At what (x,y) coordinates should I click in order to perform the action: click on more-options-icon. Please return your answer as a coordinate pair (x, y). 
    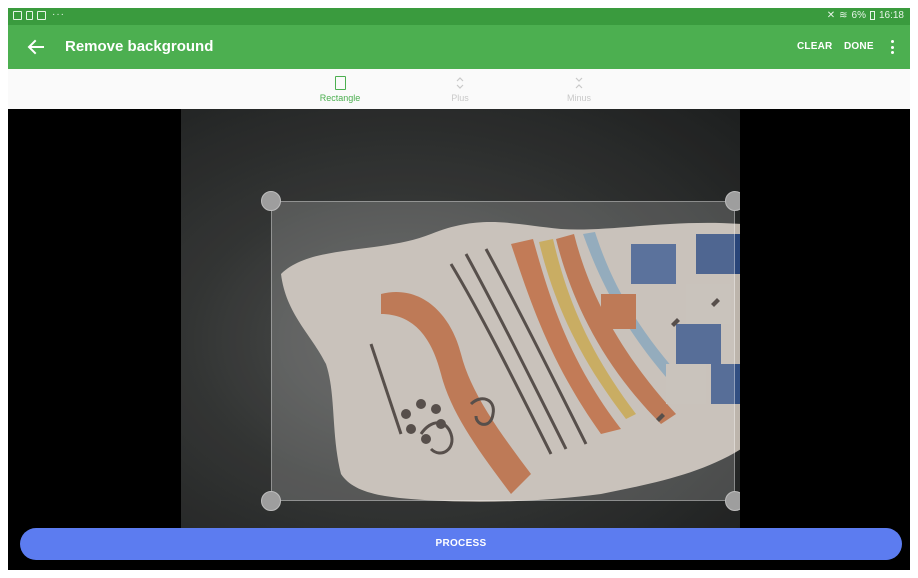
    Looking at the image, I should click on (893, 47).